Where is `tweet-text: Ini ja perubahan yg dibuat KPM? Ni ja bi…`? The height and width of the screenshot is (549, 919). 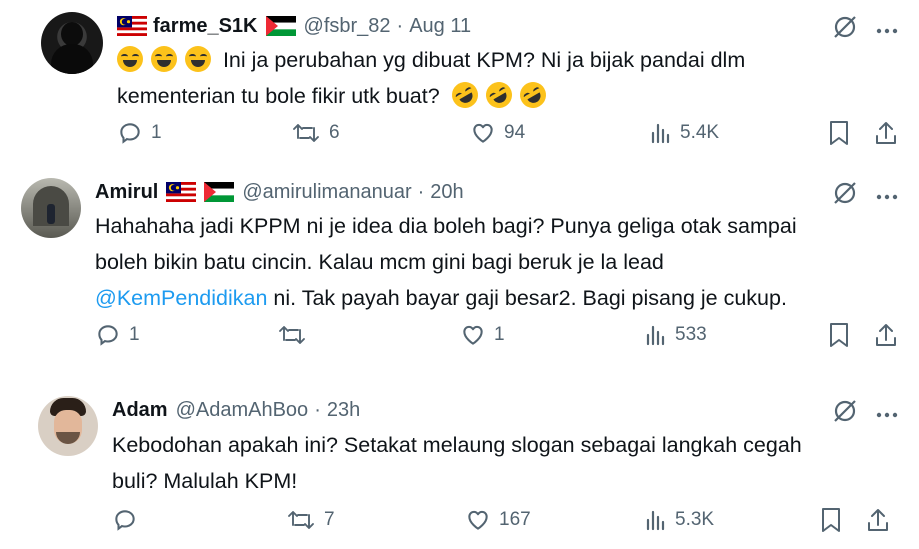 tweet-text: Ini ja perubahan yg dibuat KPM? Ni ja bi… is located at coordinates (484, 60).